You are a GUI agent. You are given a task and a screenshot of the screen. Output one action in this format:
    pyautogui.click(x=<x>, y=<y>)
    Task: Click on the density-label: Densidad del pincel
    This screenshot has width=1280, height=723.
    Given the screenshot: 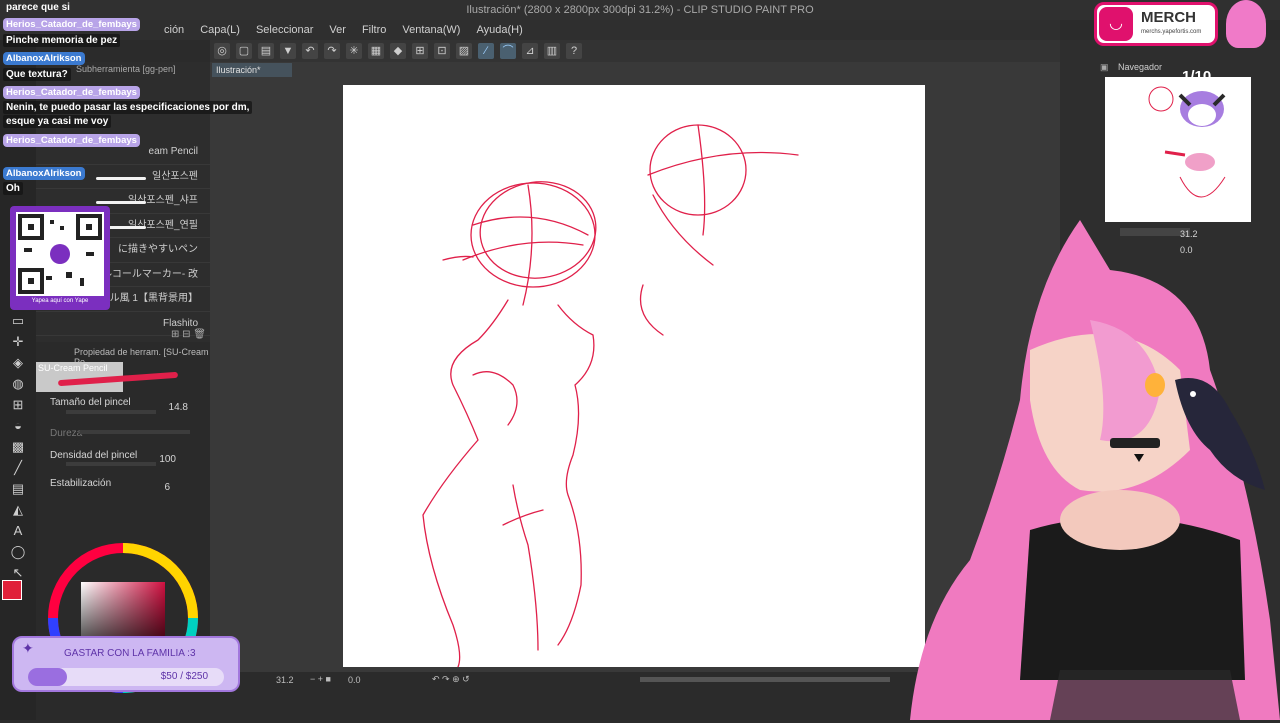 What is the action you would take?
    pyautogui.click(x=94, y=455)
    